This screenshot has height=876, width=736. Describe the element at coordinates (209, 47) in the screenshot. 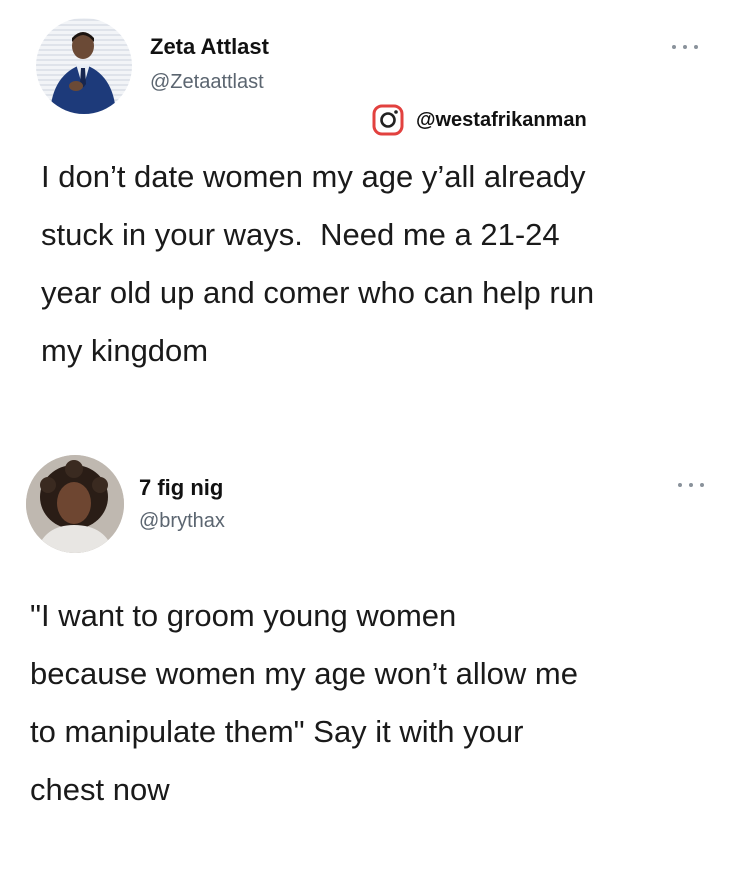

I see `display-name: Zeta Attlast` at that location.